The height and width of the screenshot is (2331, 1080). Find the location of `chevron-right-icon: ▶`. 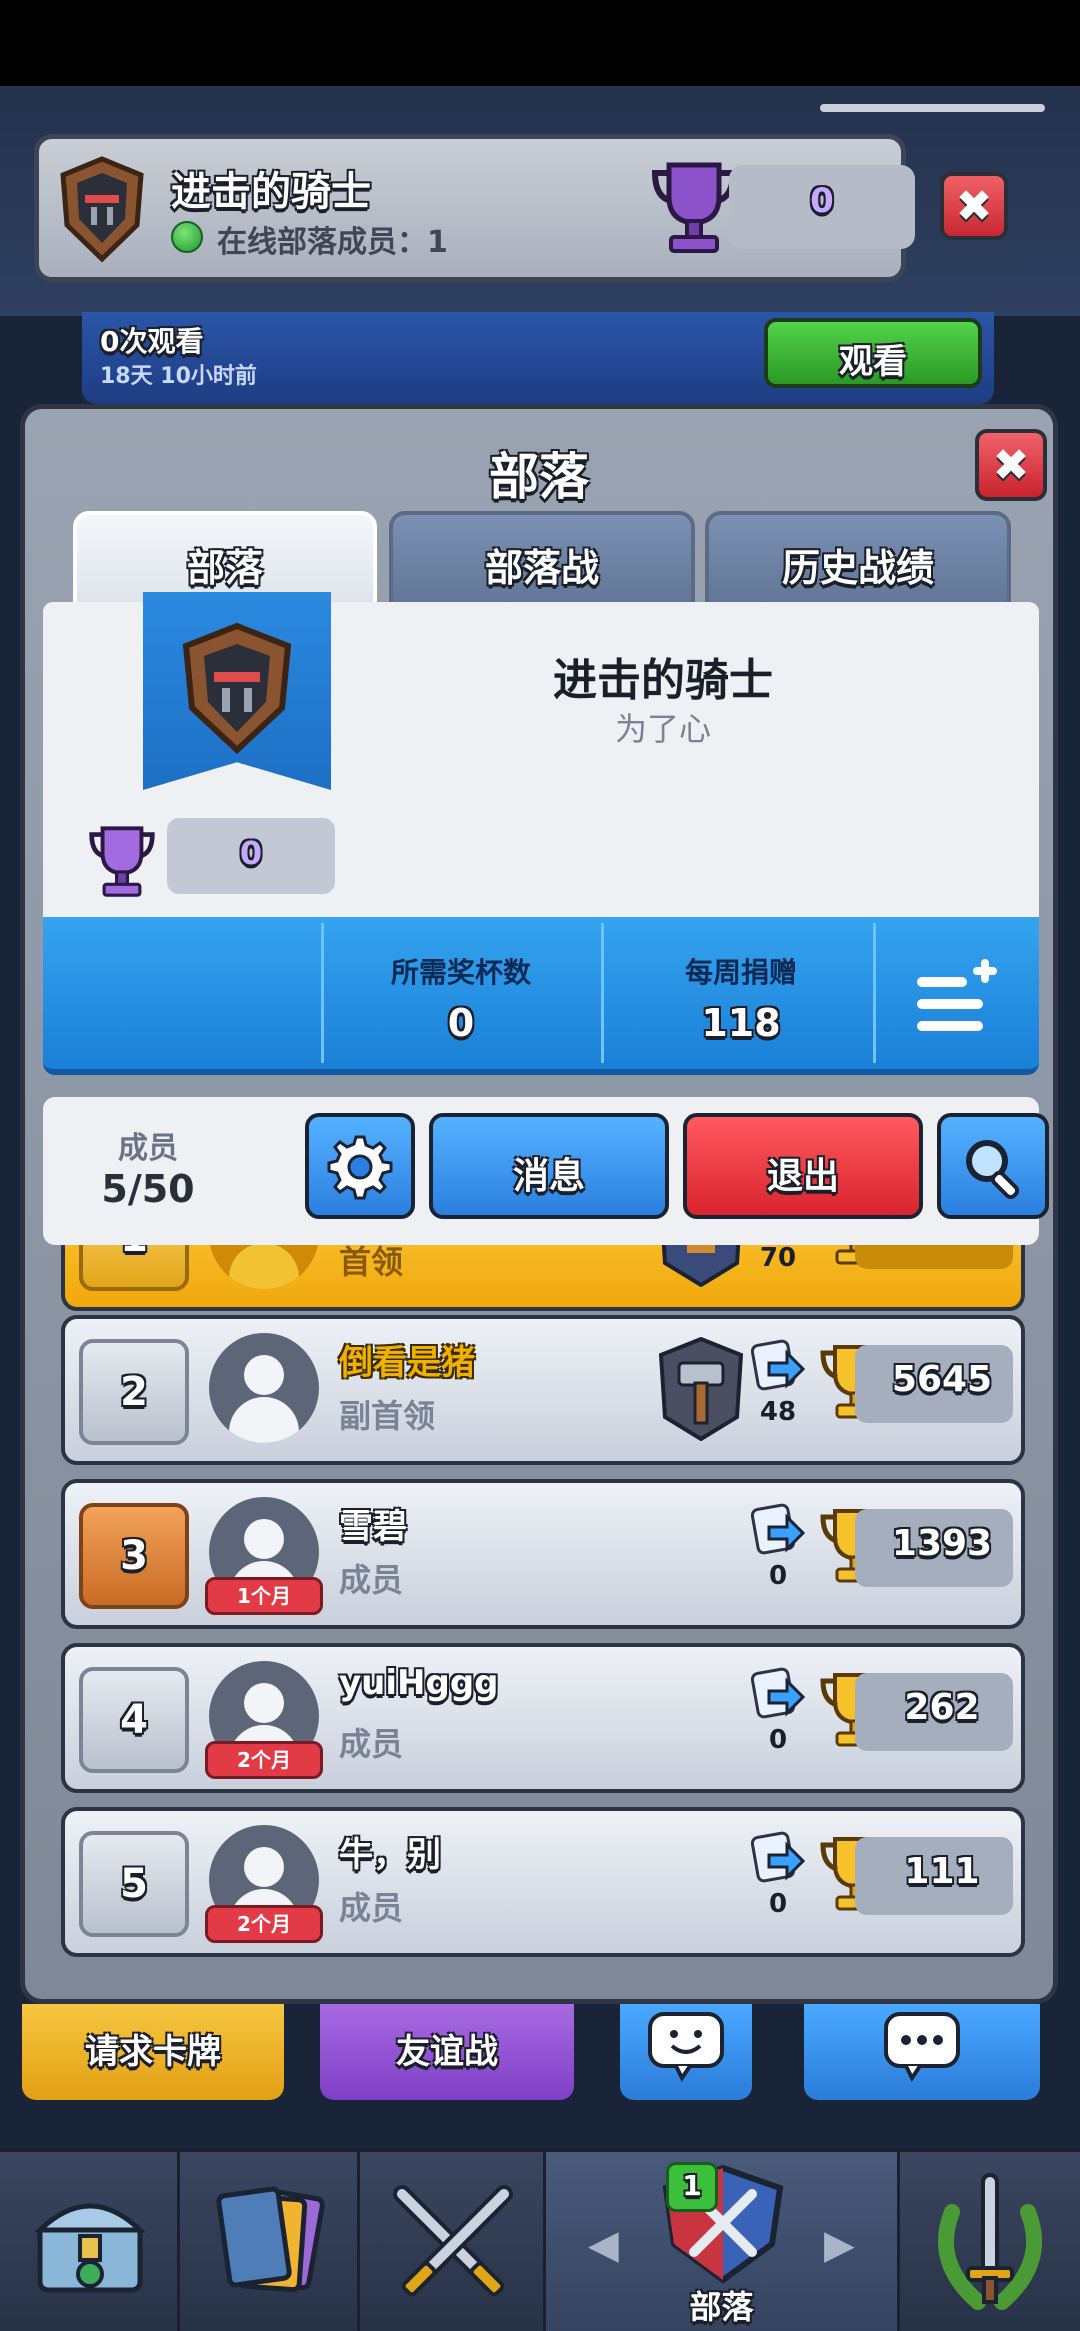

chevron-right-icon: ▶ is located at coordinates (839, 2245).